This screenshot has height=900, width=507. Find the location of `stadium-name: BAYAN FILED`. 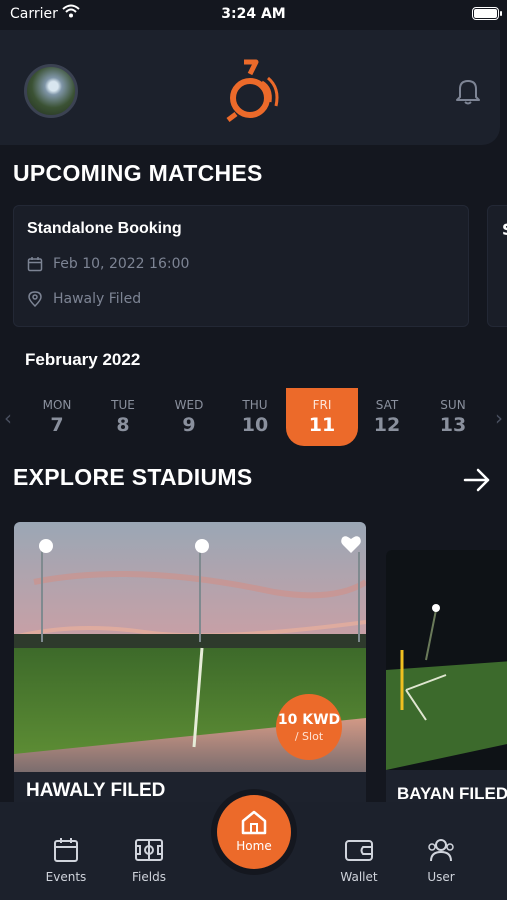

stadium-name: BAYAN FILED is located at coordinates (452, 793).